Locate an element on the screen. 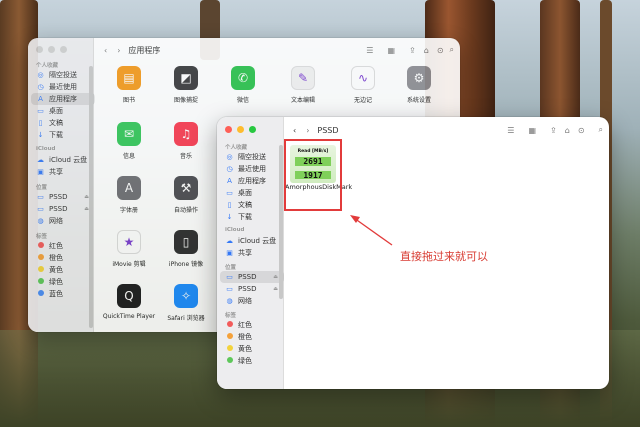 This screenshot has width=640, height=427. app-item: ★ iMovie 剪辑 is located at coordinates (129, 249).